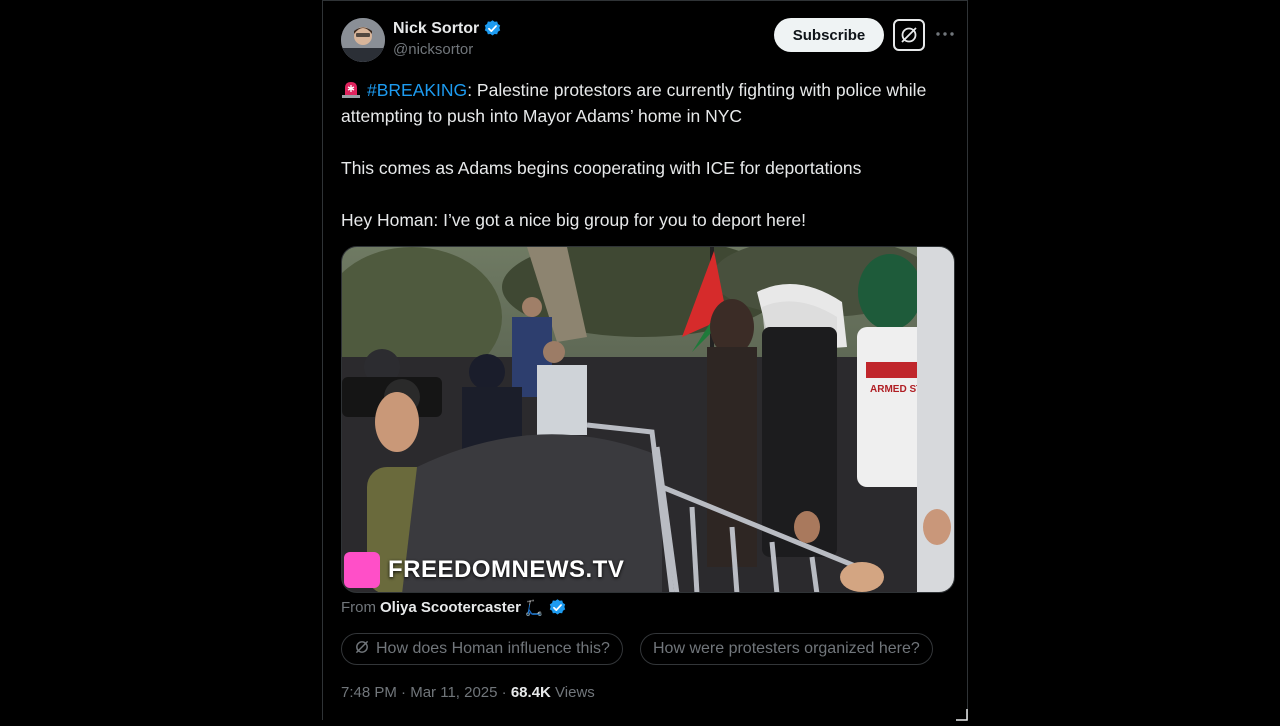  Describe the element at coordinates (351, 89) in the screenshot. I see `siren-icon` at that location.